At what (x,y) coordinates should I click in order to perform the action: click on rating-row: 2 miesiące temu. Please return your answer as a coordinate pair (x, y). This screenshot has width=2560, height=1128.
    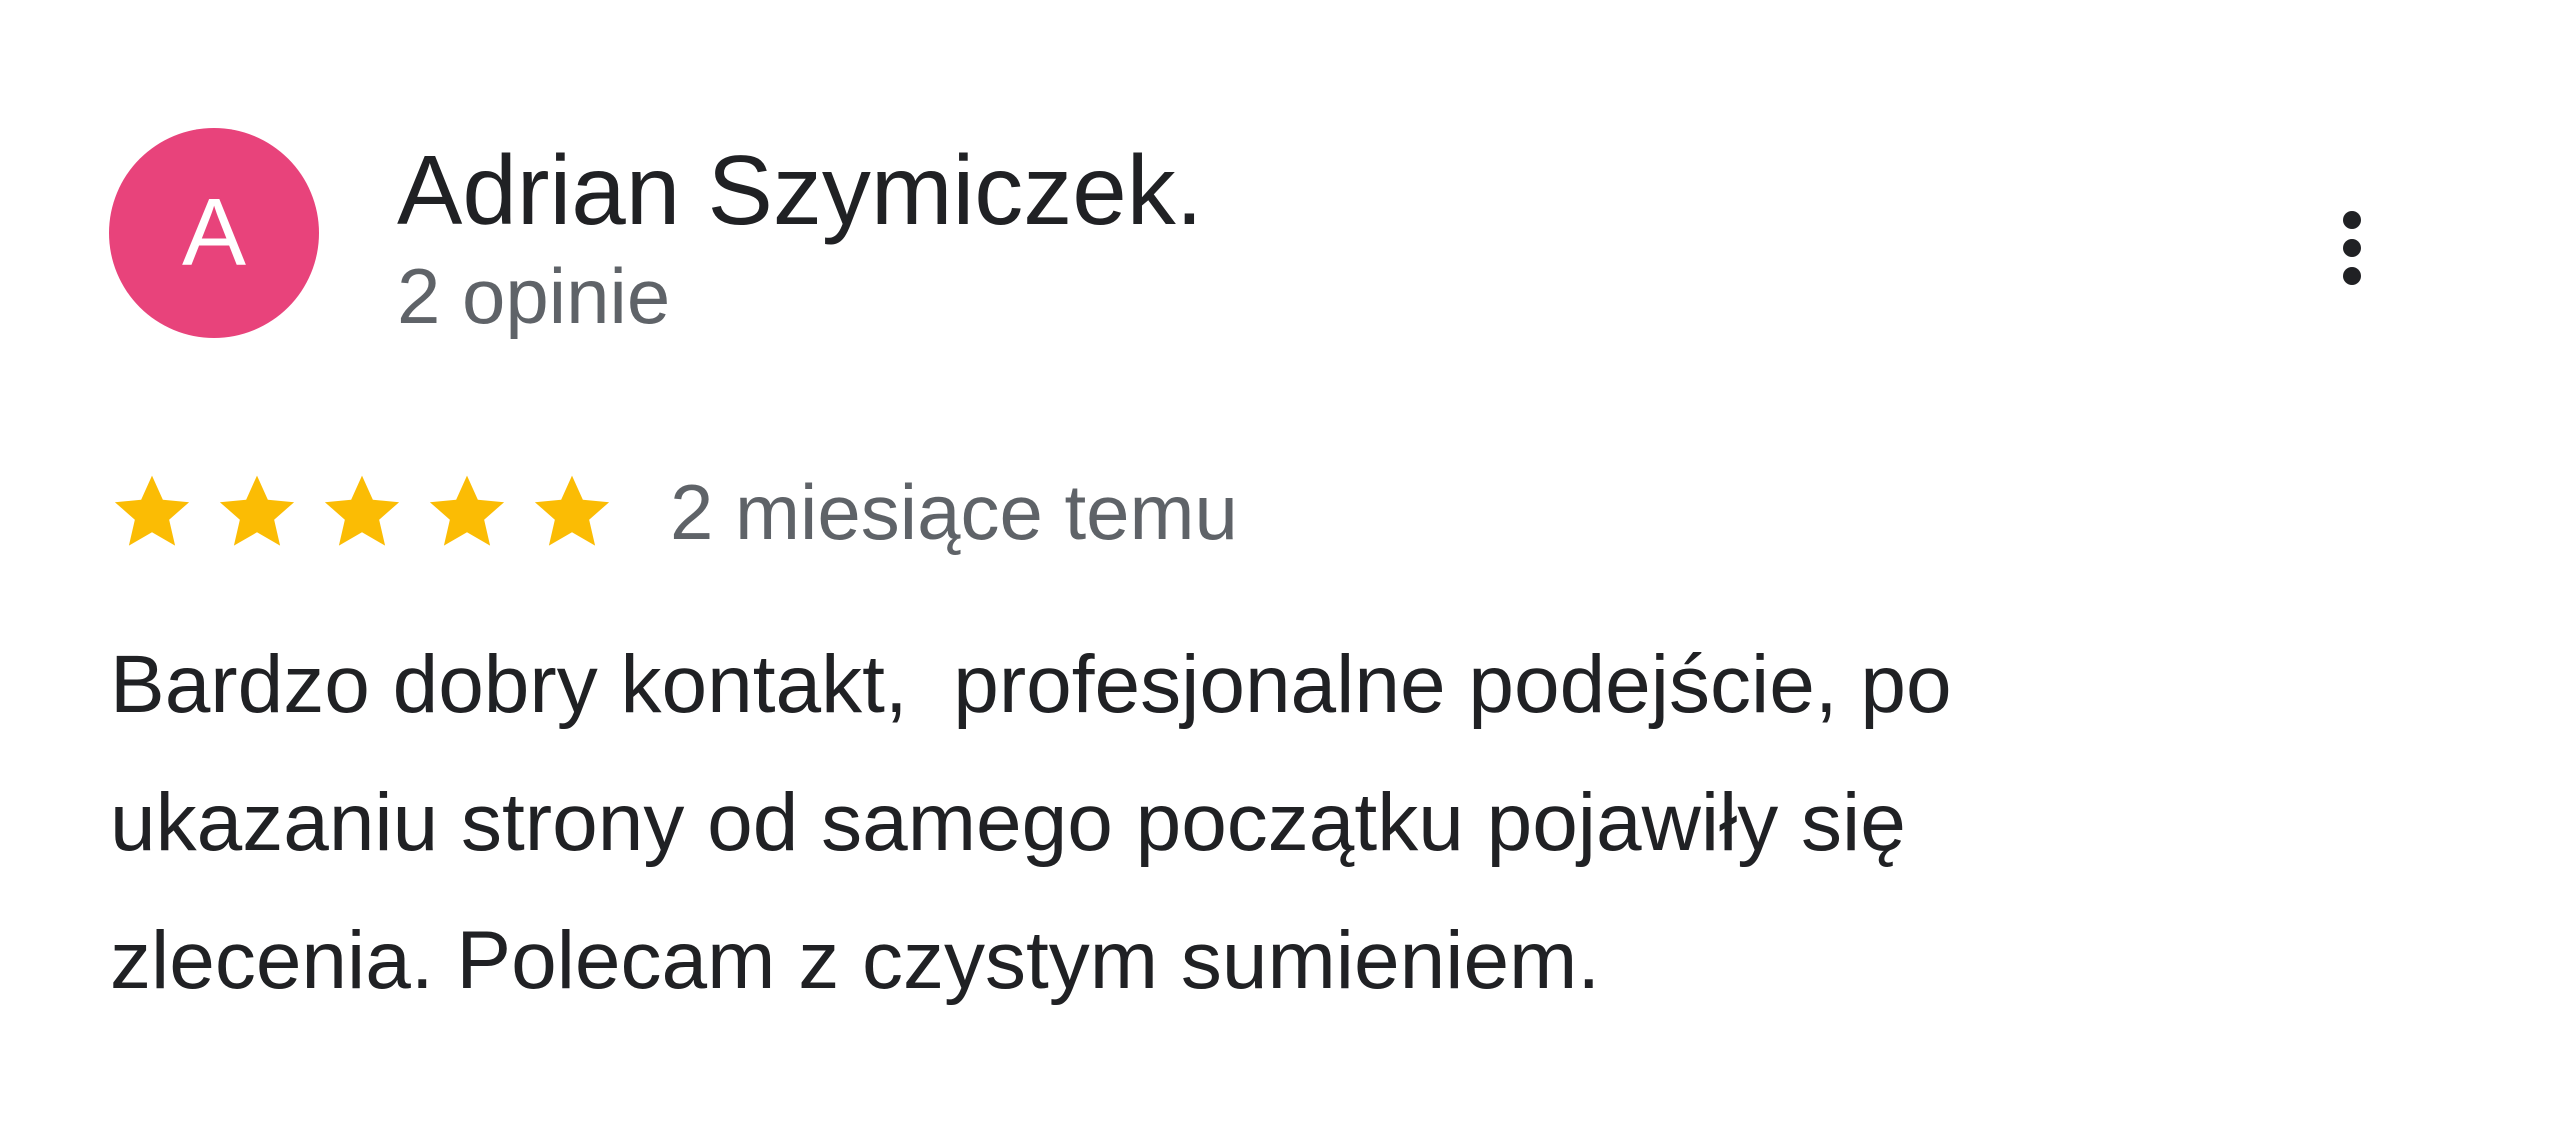
    Looking at the image, I should click on (674, 512).